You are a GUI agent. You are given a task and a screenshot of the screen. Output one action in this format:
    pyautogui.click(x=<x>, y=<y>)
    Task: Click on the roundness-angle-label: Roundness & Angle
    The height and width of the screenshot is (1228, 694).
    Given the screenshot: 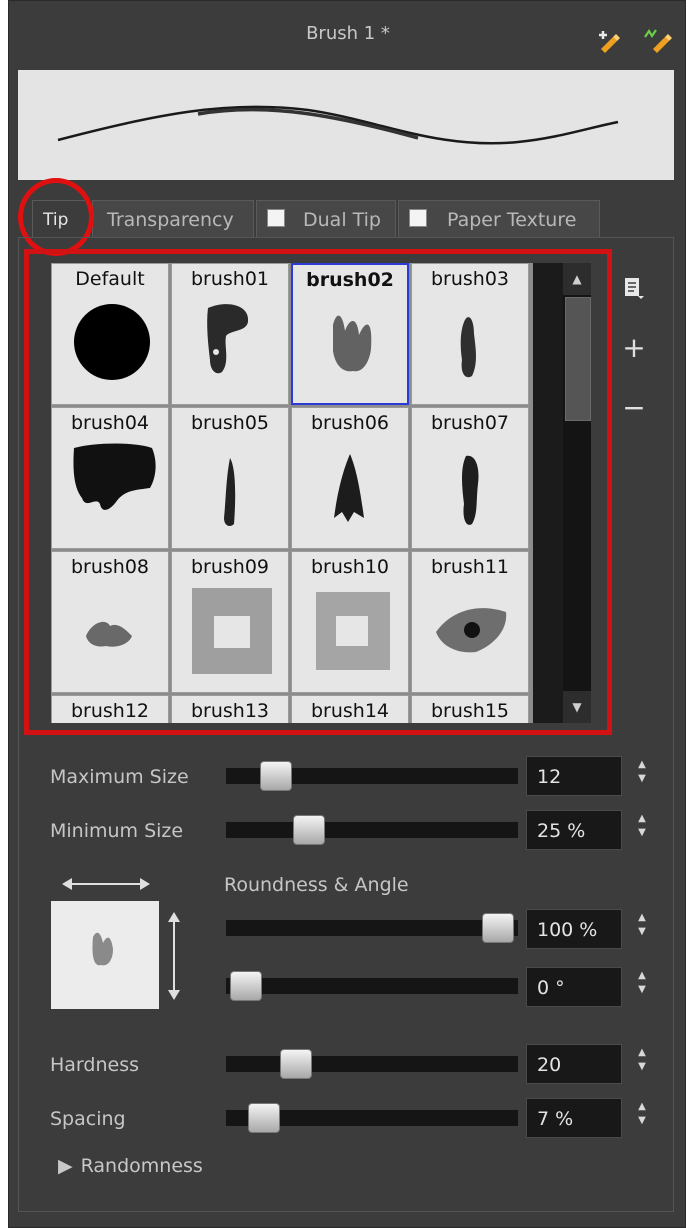 What is the action you would take?
    pyautogui.click(x=316, y=885)
    